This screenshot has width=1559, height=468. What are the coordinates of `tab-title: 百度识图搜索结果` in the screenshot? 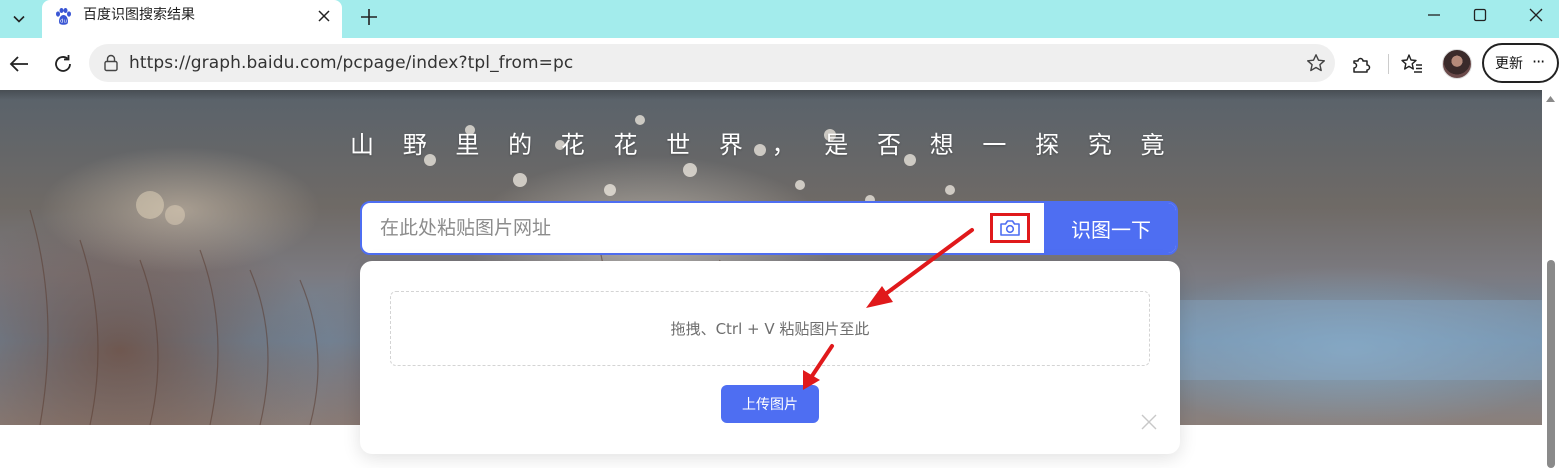 It's located at (139, 15).